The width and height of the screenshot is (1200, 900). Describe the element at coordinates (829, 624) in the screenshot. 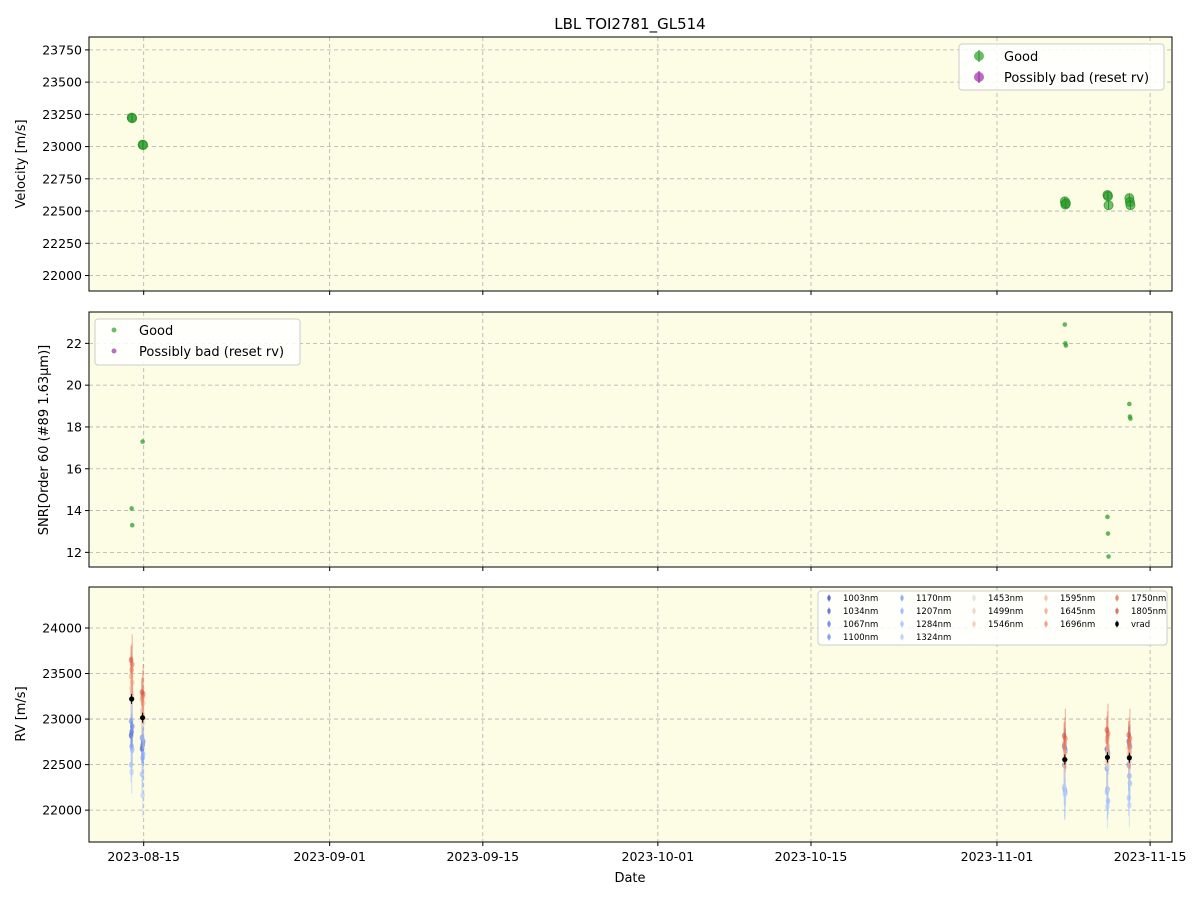

I see `rv-legend-marker-1067nm` at that location.